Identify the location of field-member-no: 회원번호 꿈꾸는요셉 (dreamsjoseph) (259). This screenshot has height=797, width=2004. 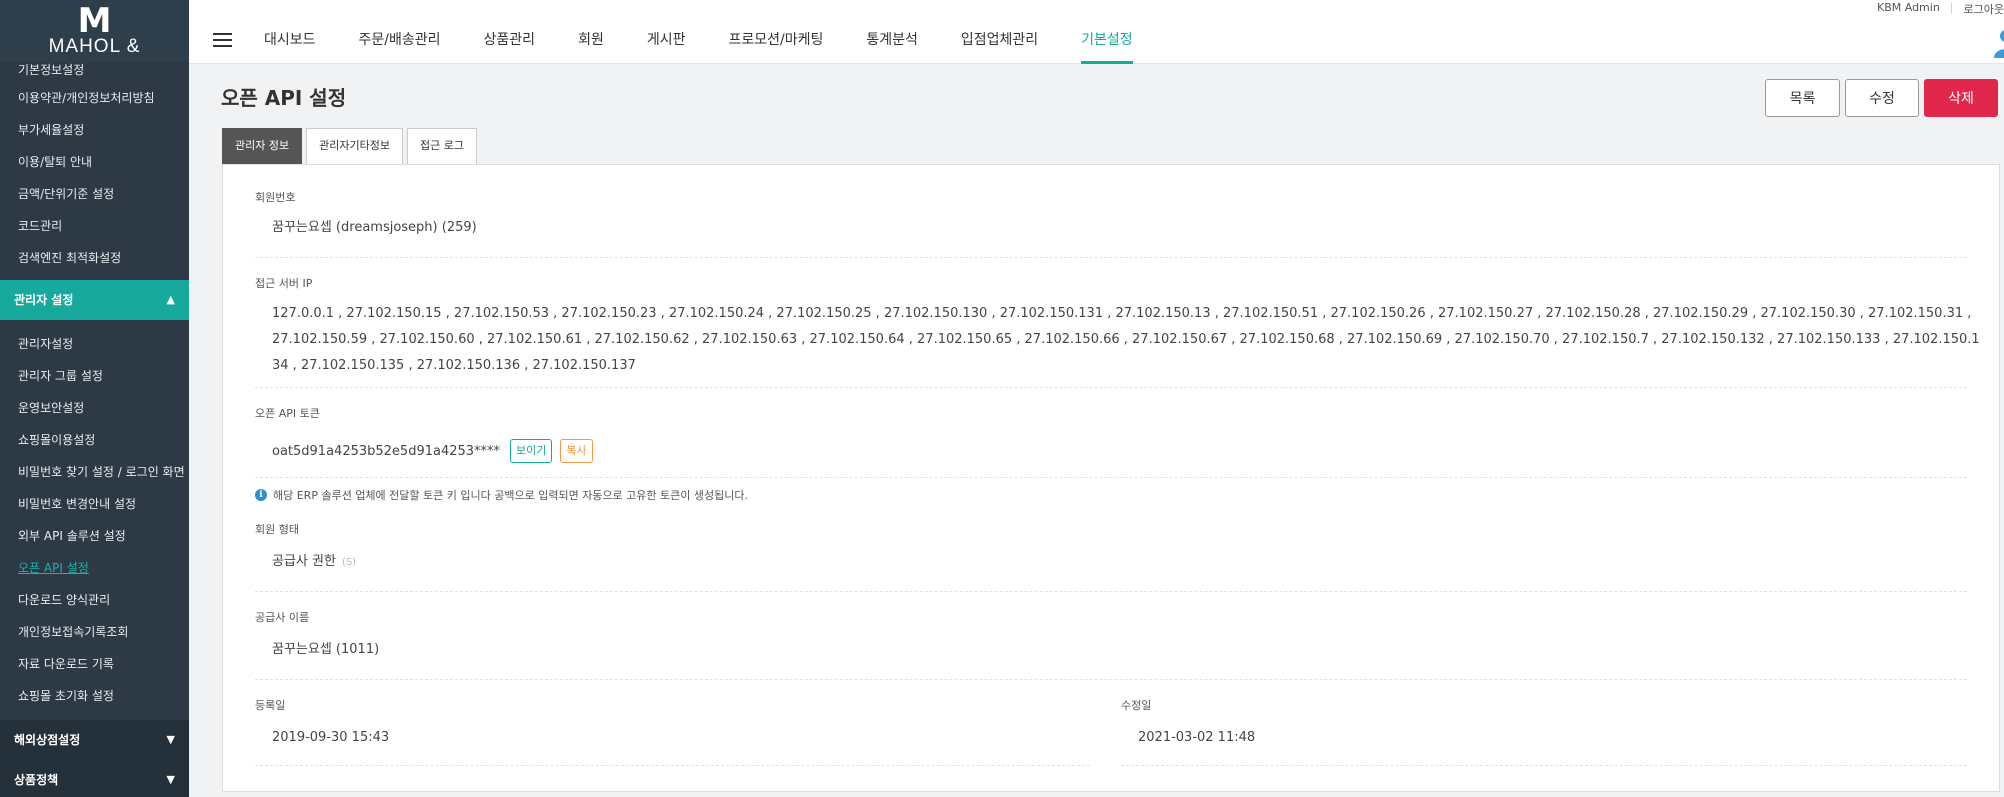
(1111, 215).